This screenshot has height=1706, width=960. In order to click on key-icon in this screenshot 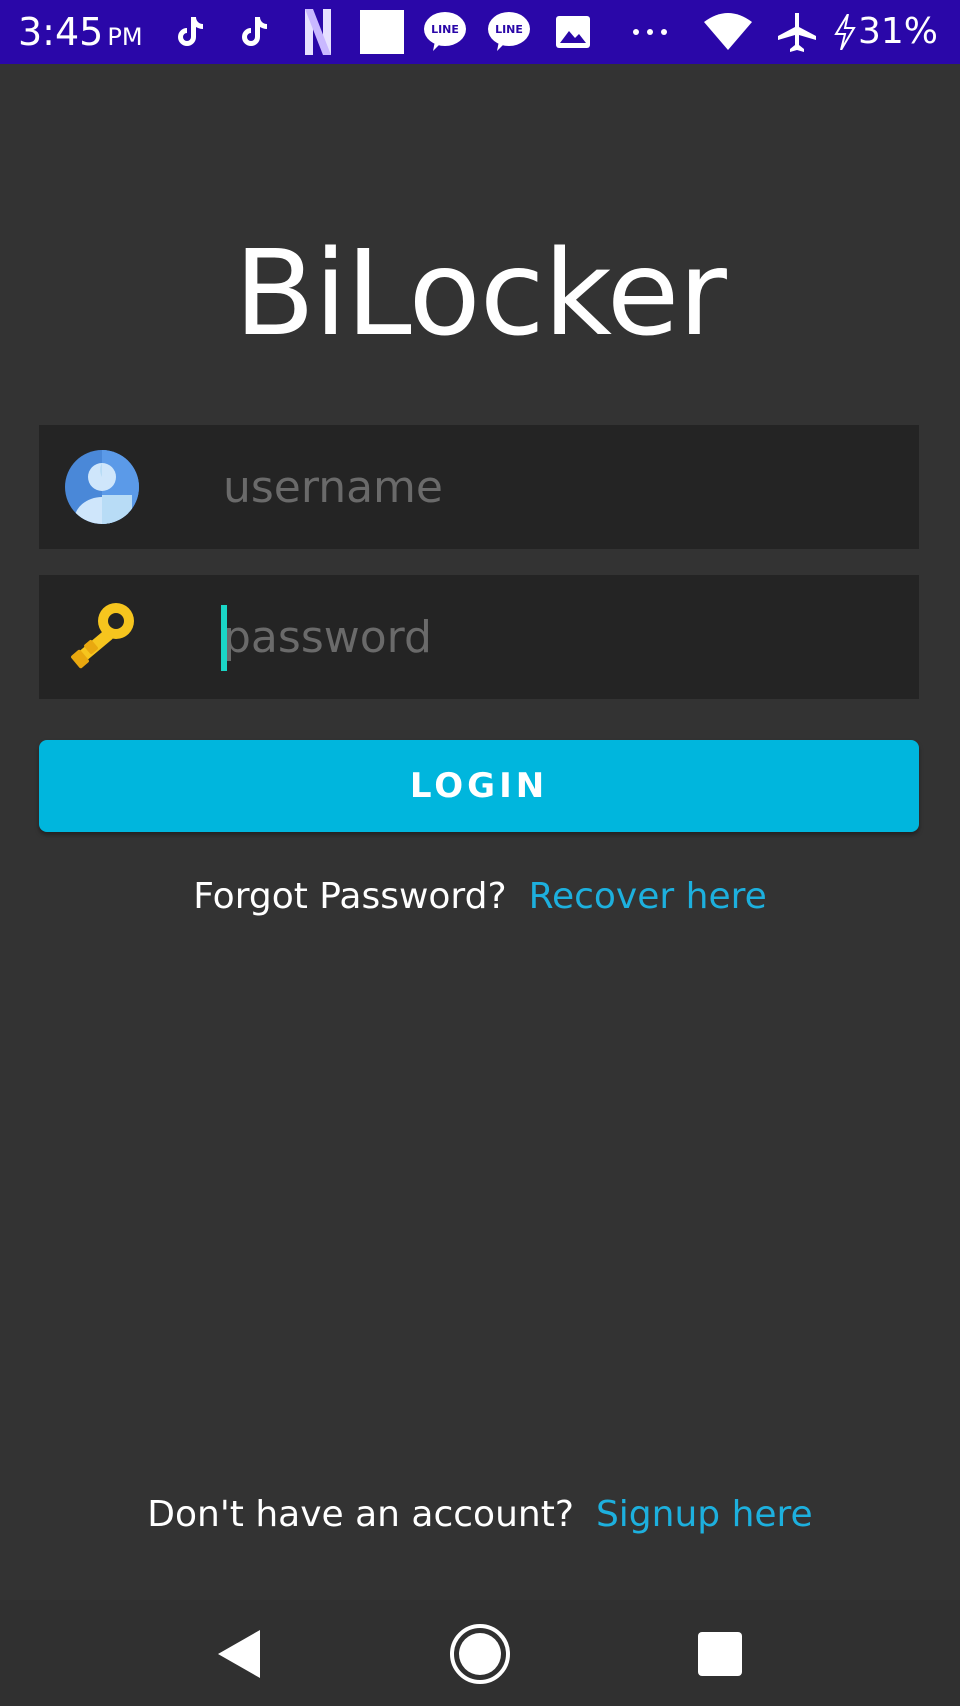, I will do `click(102, 637)`.